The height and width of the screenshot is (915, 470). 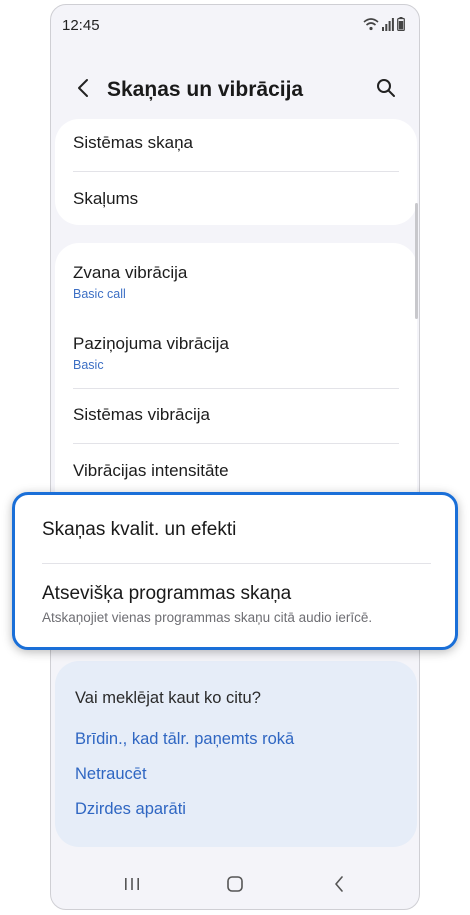 What do you see at coordinates (81, 25) in the screenshot?
I see `status-time: 12:45` at bounding box center [81, 25].